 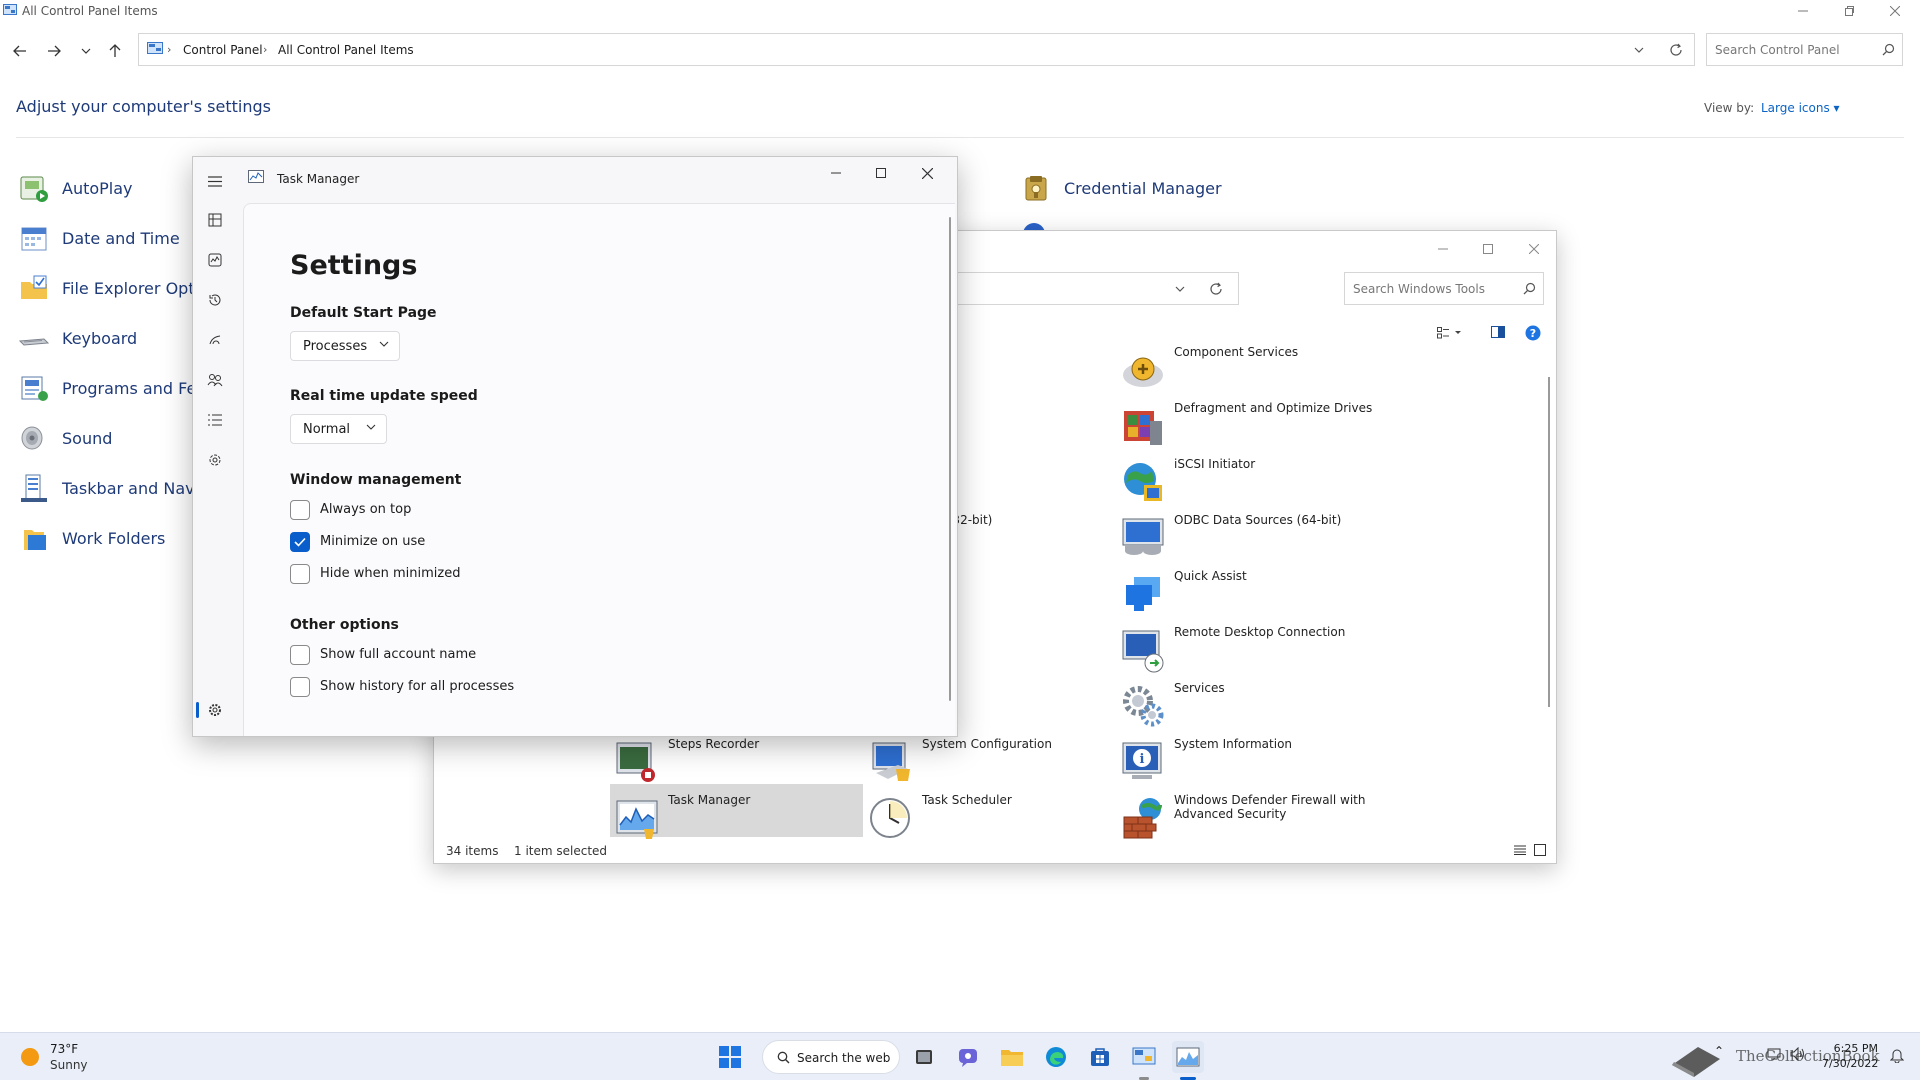 What do you see at coordinates (1540, 850) in the screenshot?
I see `large-icons-view-icon` at bounding box center [1540, 850].